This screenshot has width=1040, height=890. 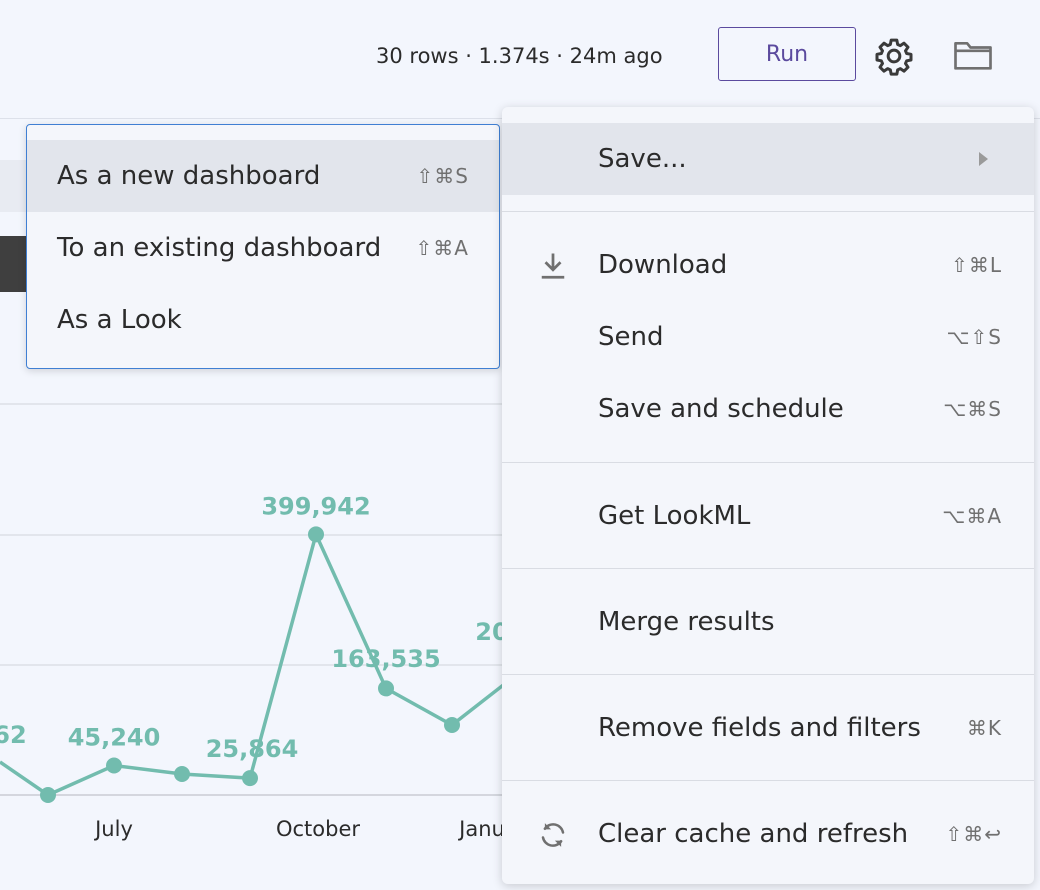 I want to click on menu-item-label: Remove fields and filters, so click(x=759, y=728).